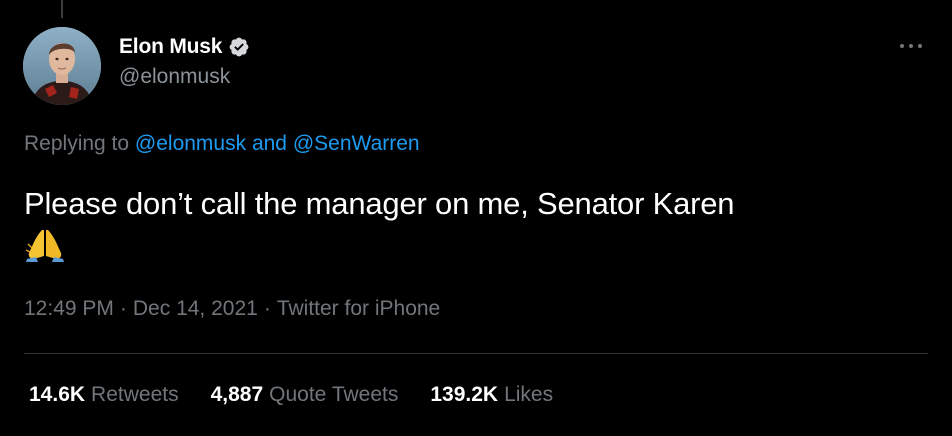 Image resolution: width=952 pixels, height=436 pixels. Describe the element at coordinates (358, 308) in the screenshot. I see `tweet-source: Twitter for iPhone` at that location.